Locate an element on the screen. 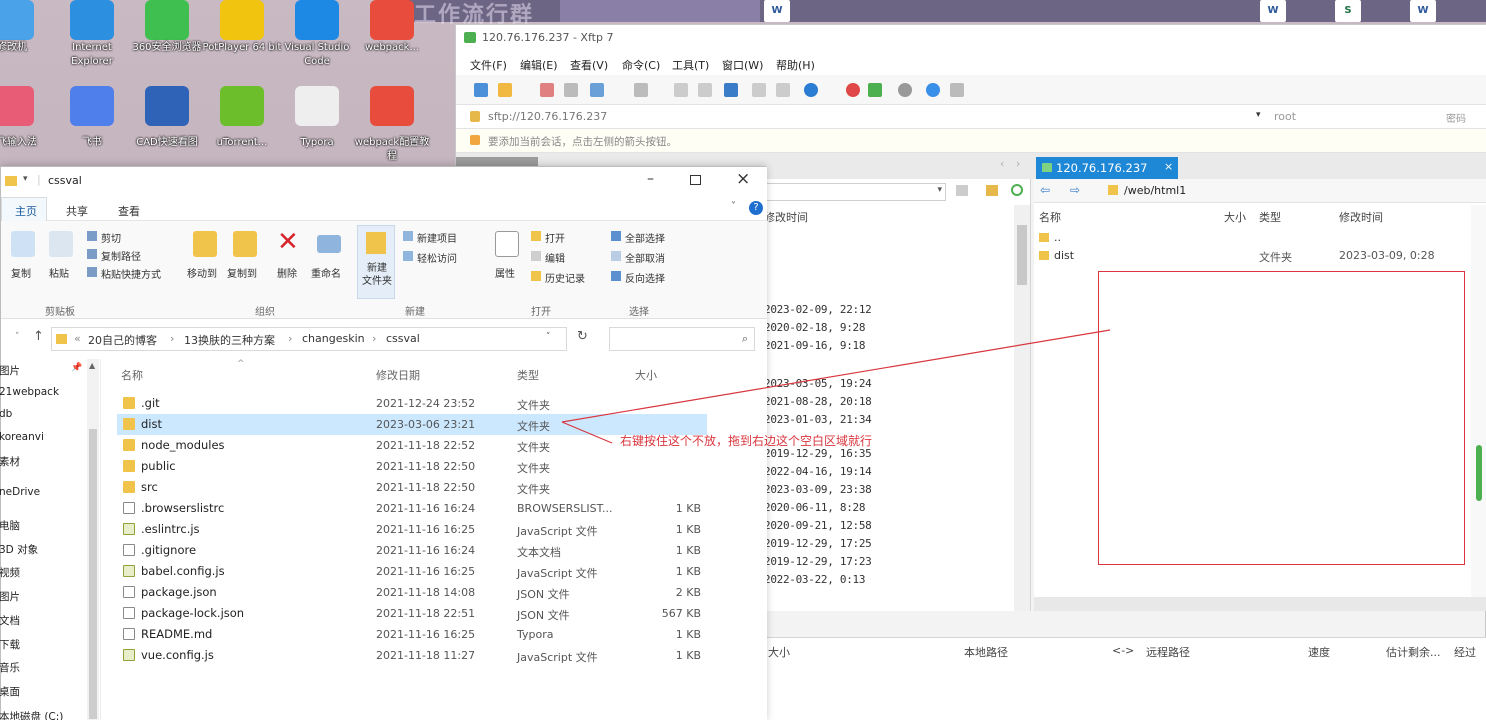  annotation-arrow-line is located at coordinates (836, 376).